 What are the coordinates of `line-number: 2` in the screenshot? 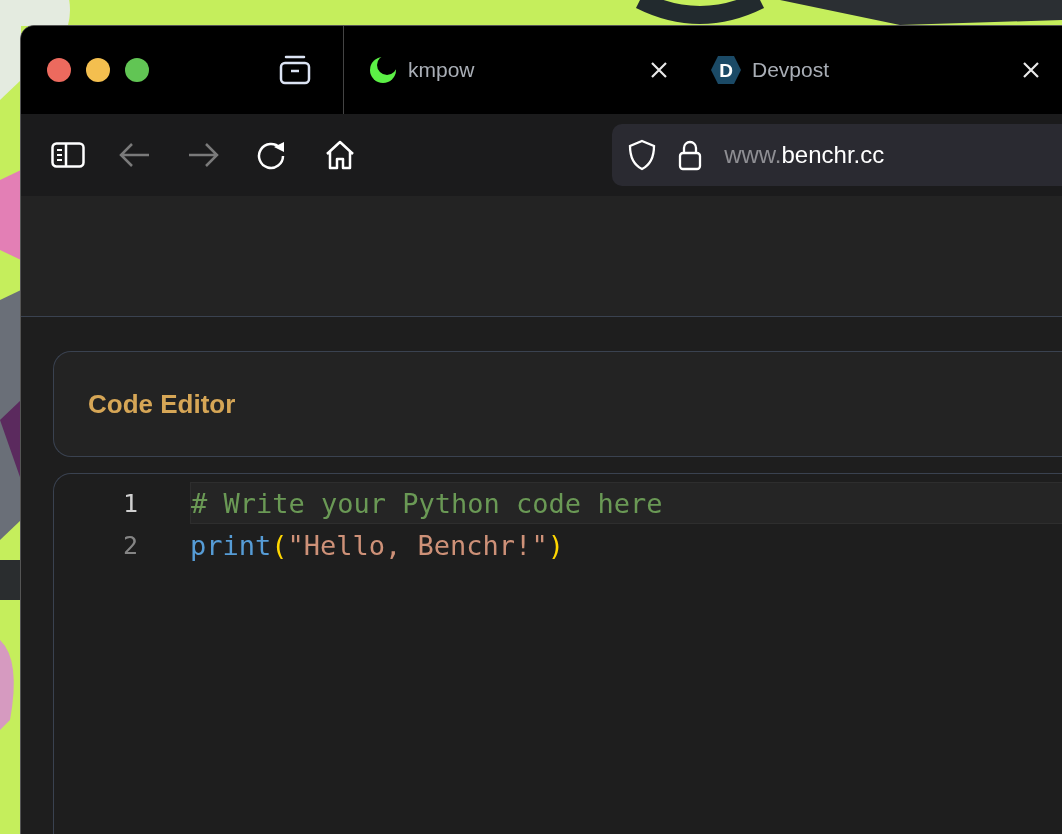 It's located at (129, 545).